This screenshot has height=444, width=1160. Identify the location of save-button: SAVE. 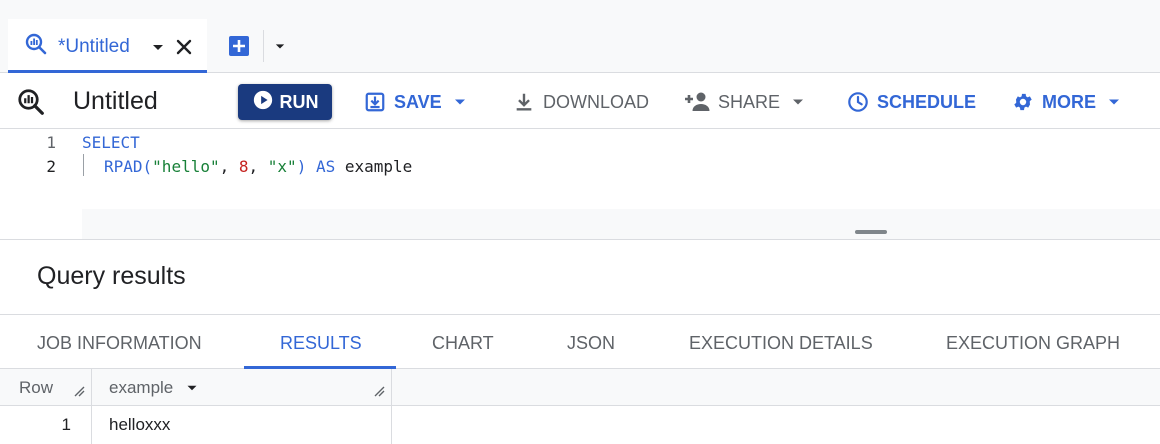
(417, 102).